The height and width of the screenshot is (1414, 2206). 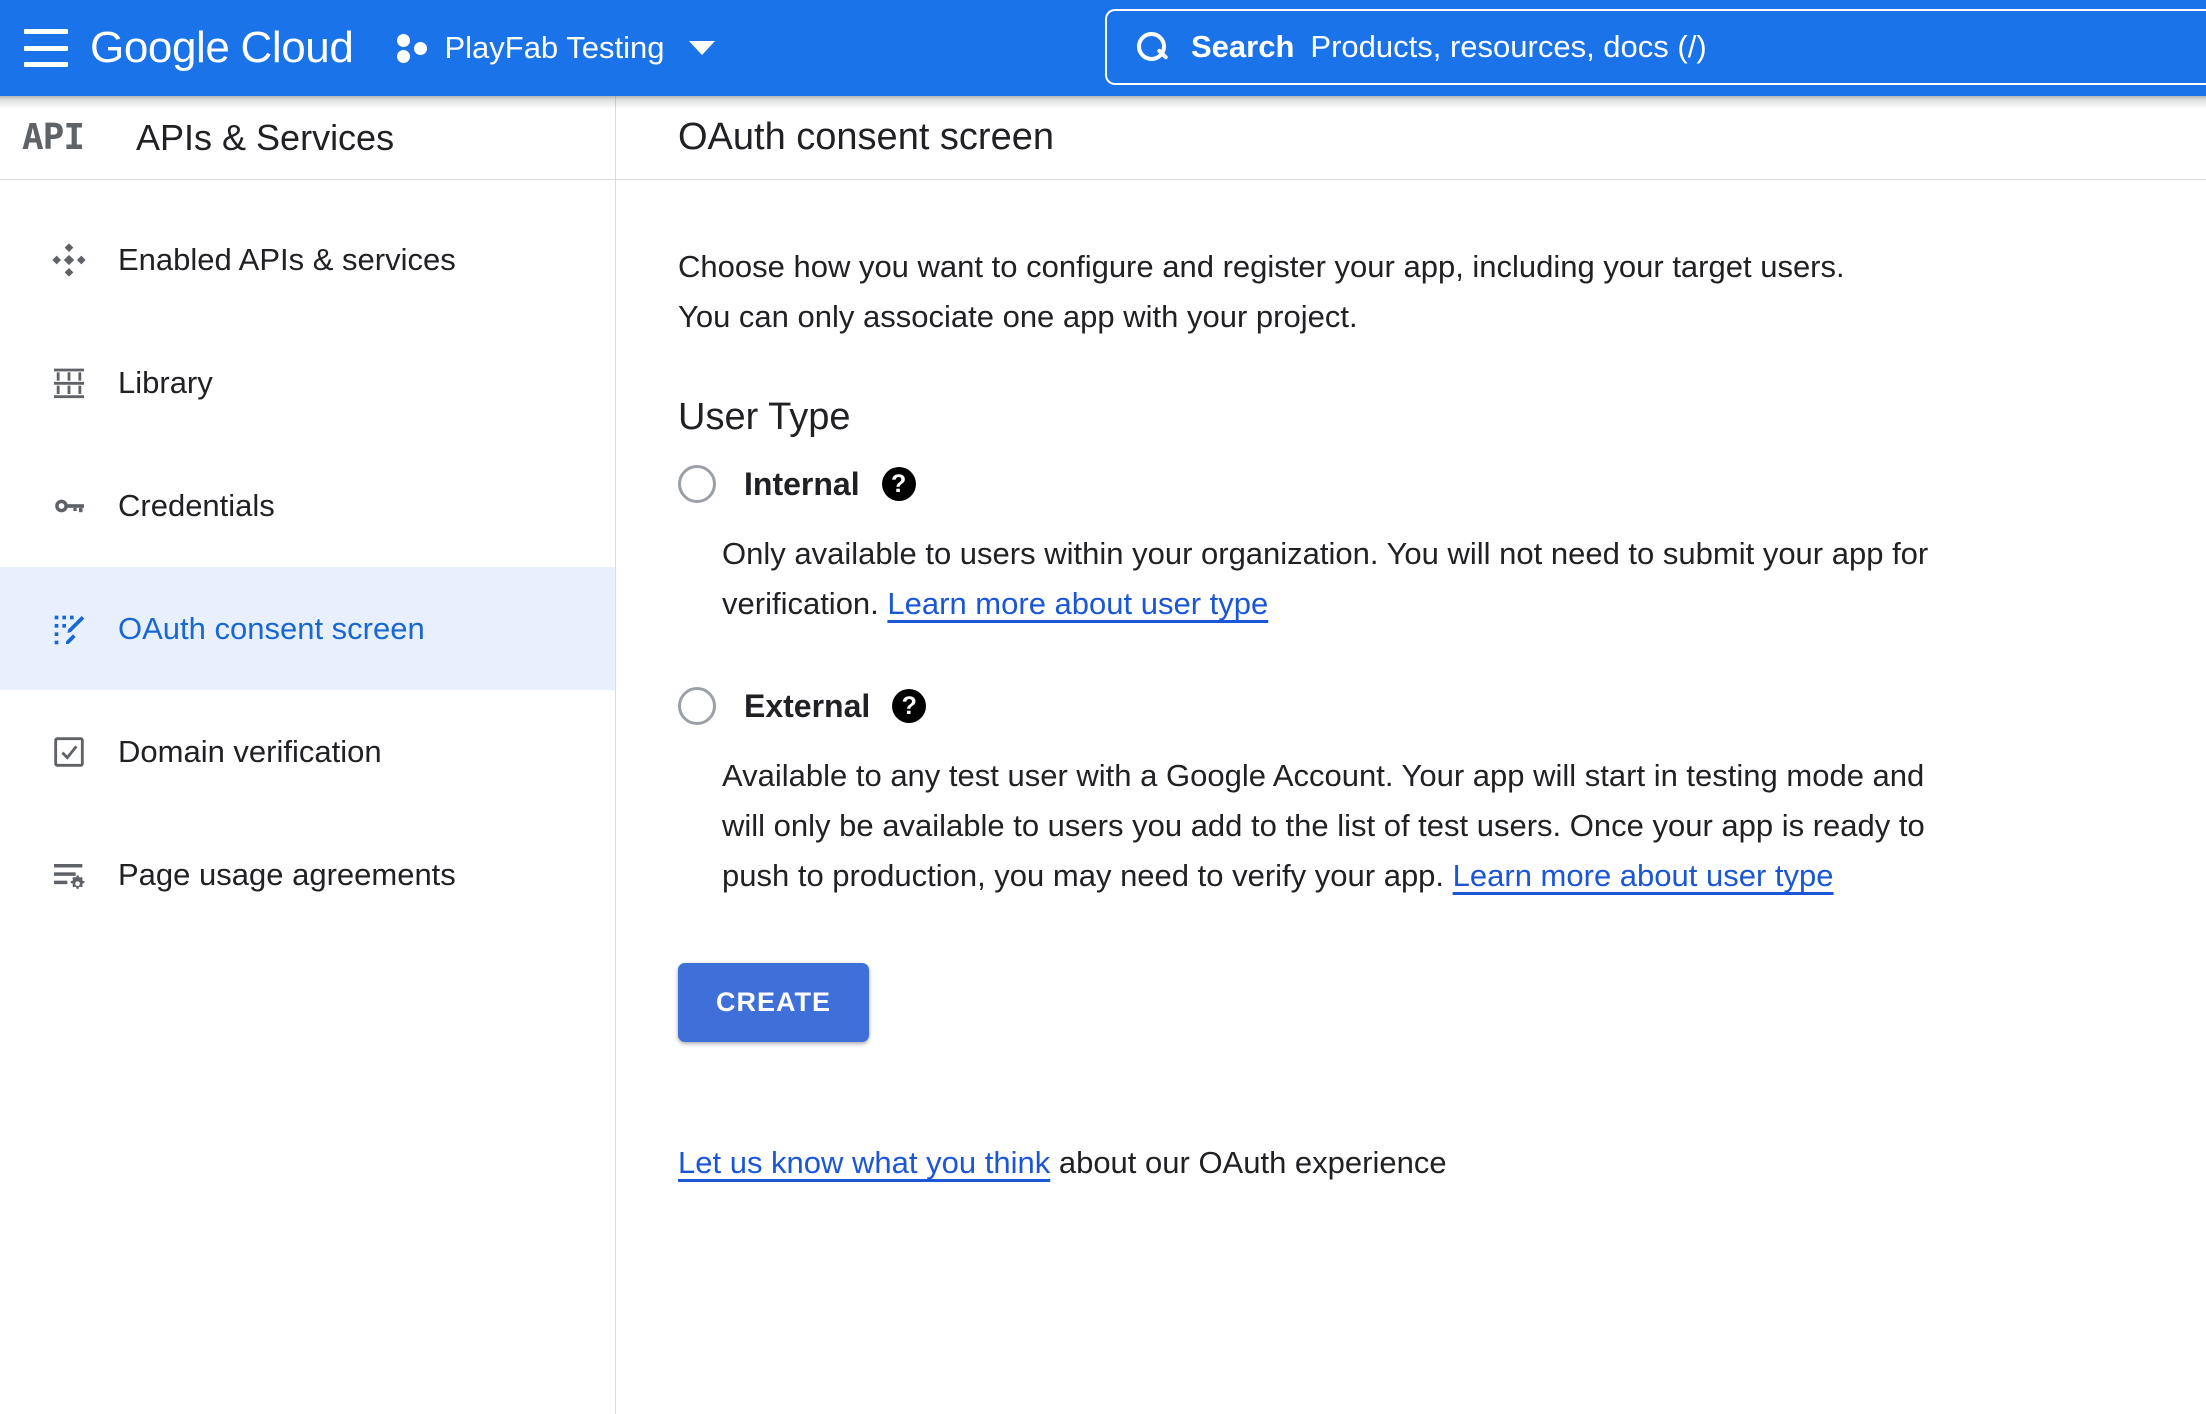 What do you see at coordinates (69, 752) in the screenshot?
I see `checkbox-check-icon` at bounding box center [69, 752].